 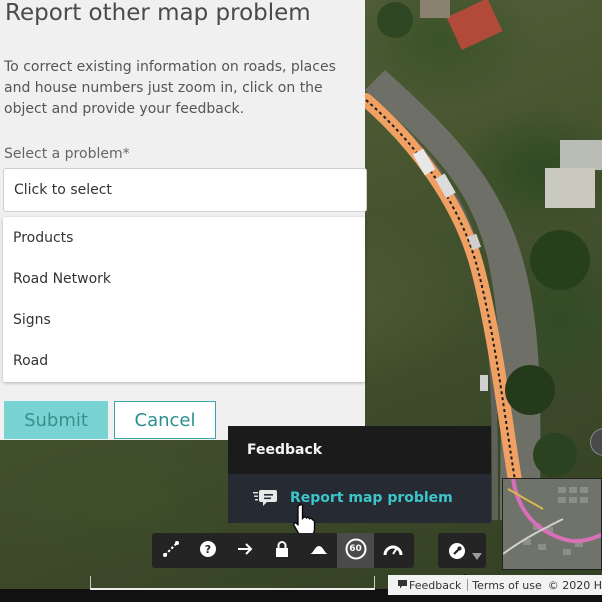 I want to click on footer-feedback-label: Feedback, so click(x=435, y=585).